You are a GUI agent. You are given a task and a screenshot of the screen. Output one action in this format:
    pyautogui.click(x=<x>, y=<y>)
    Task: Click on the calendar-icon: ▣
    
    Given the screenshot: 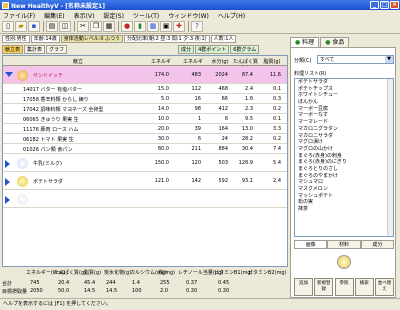 What is the action you would take?
    pyautogui.click(x=166, y=26)
    